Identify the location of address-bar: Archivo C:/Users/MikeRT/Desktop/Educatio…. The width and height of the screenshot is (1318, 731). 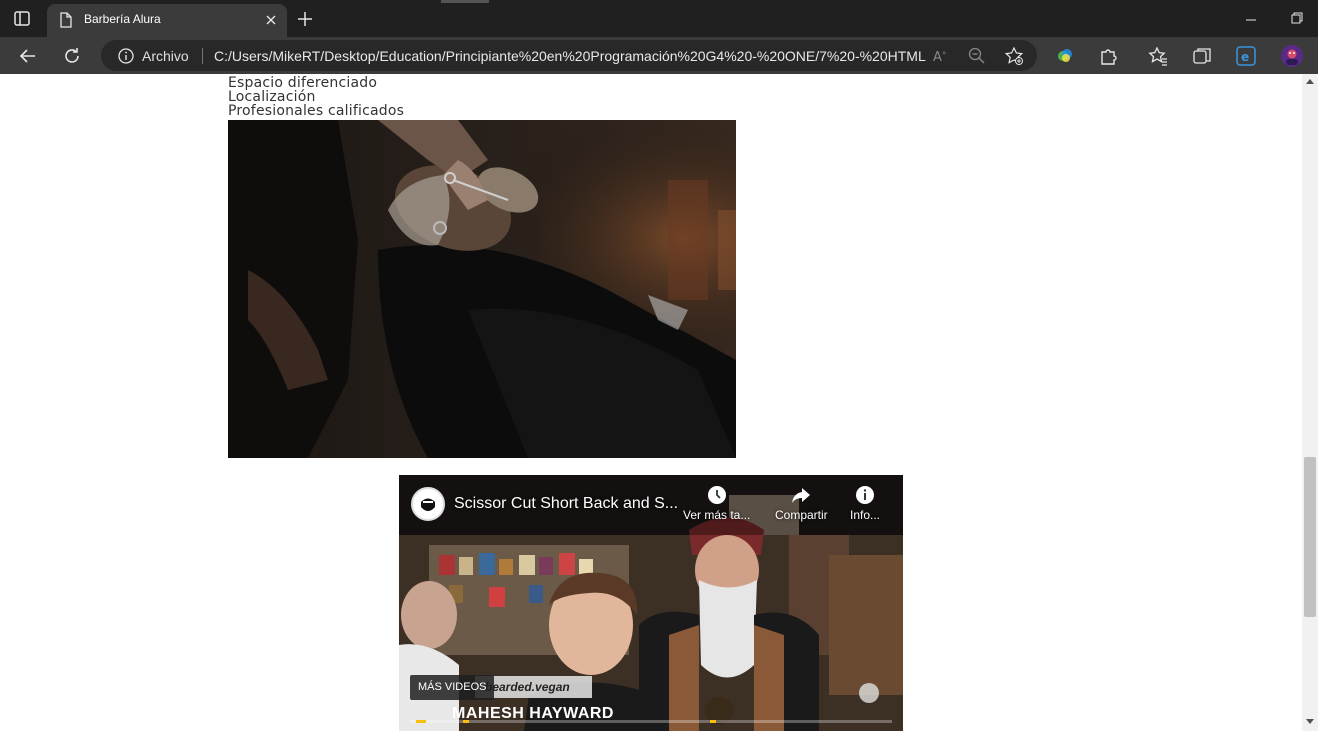
(569, 55).